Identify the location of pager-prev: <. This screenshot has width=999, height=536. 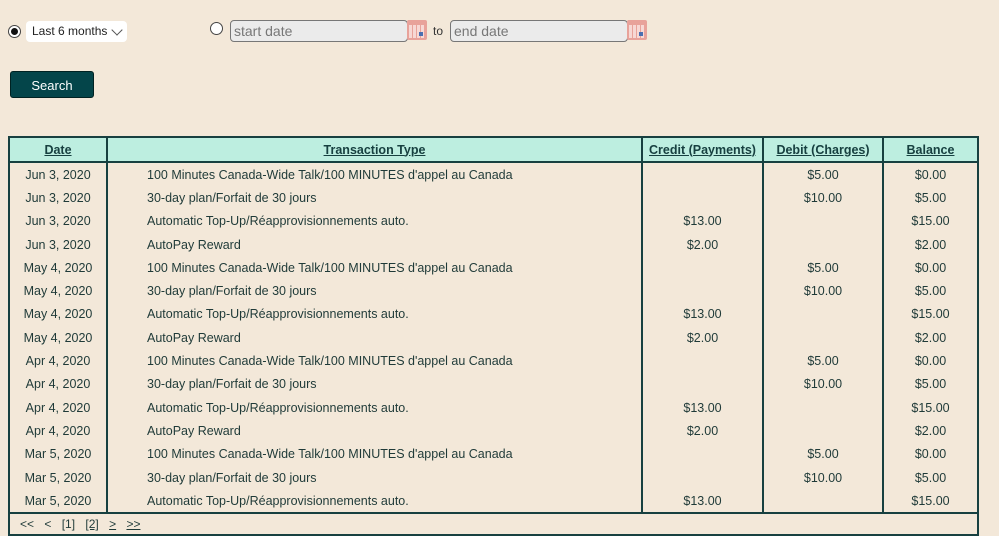
(47, 524).